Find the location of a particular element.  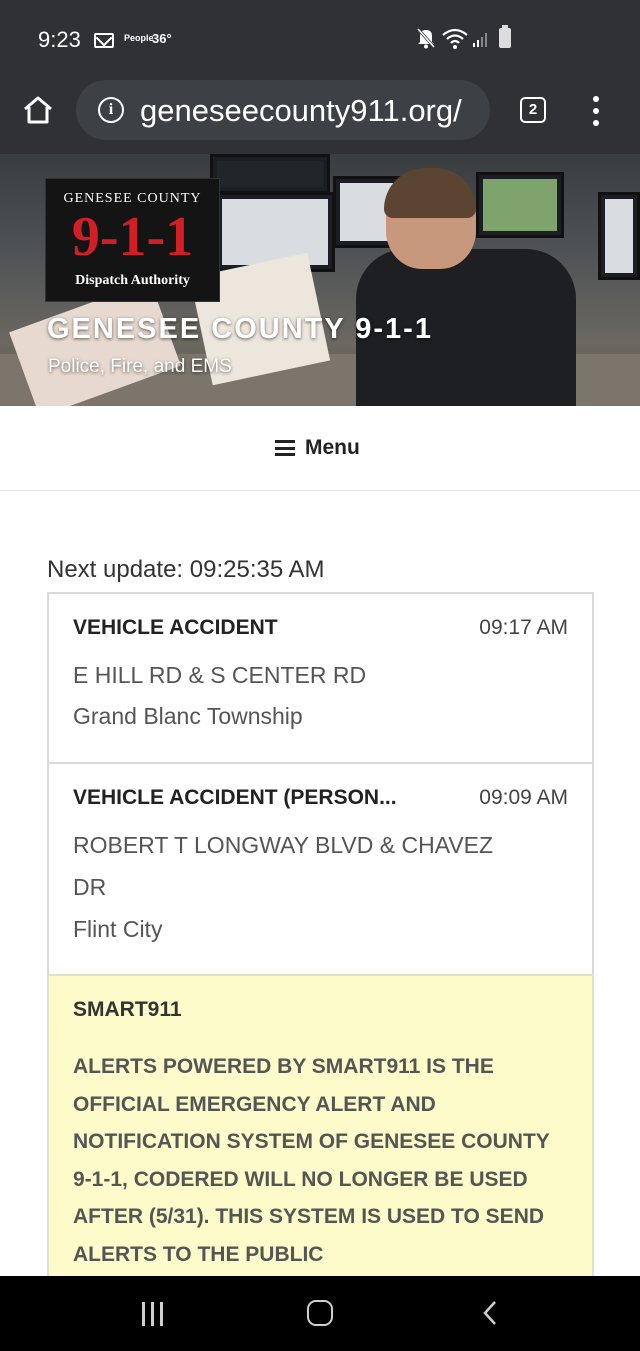

info-icon: i is located at coordinates (111, 110).